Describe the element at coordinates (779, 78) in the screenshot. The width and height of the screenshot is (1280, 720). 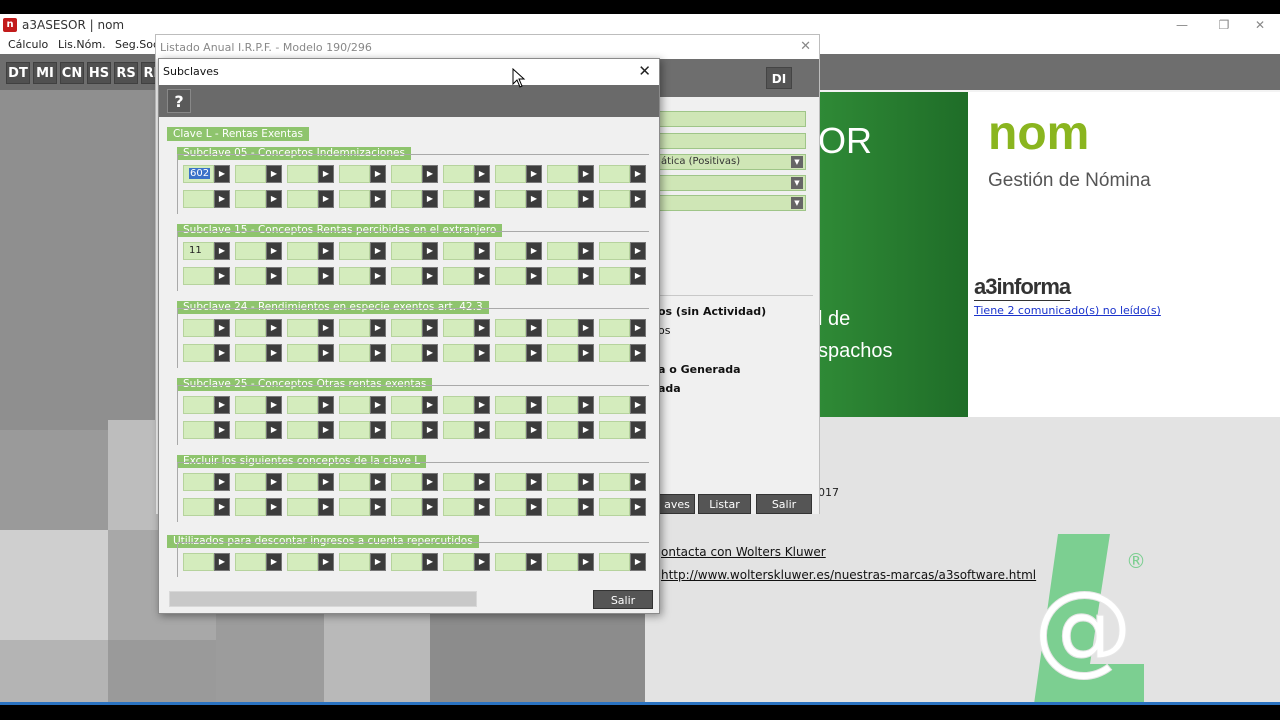
I see `di-button: DI` at that location.